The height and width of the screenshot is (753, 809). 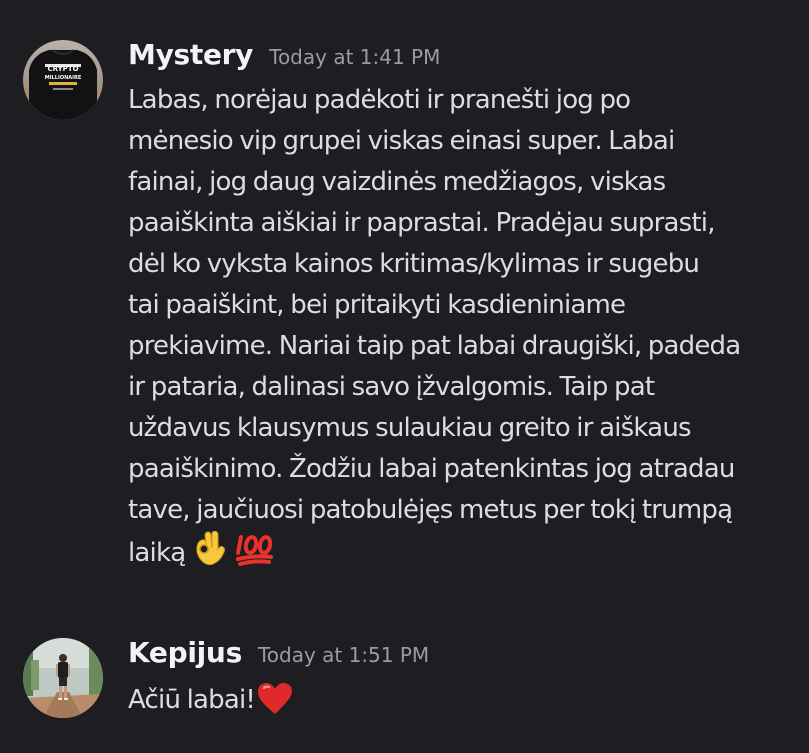 I want to click on message-header: Kepijus Today at 1:51 PM, so click(x=278, y=652).